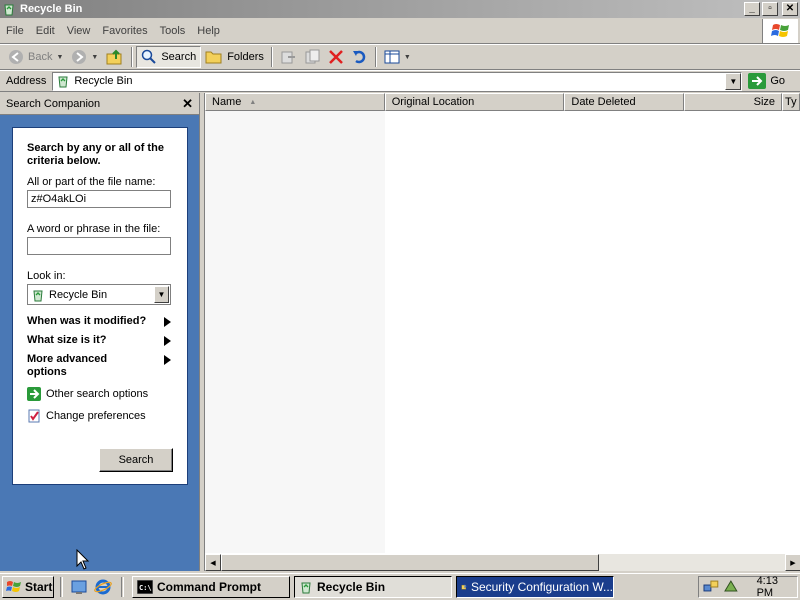 The height and width of the screenshot is (600, 800). Describe the element at coordinates (711, 587) in the screenshot. I see `network-icon` at that location.